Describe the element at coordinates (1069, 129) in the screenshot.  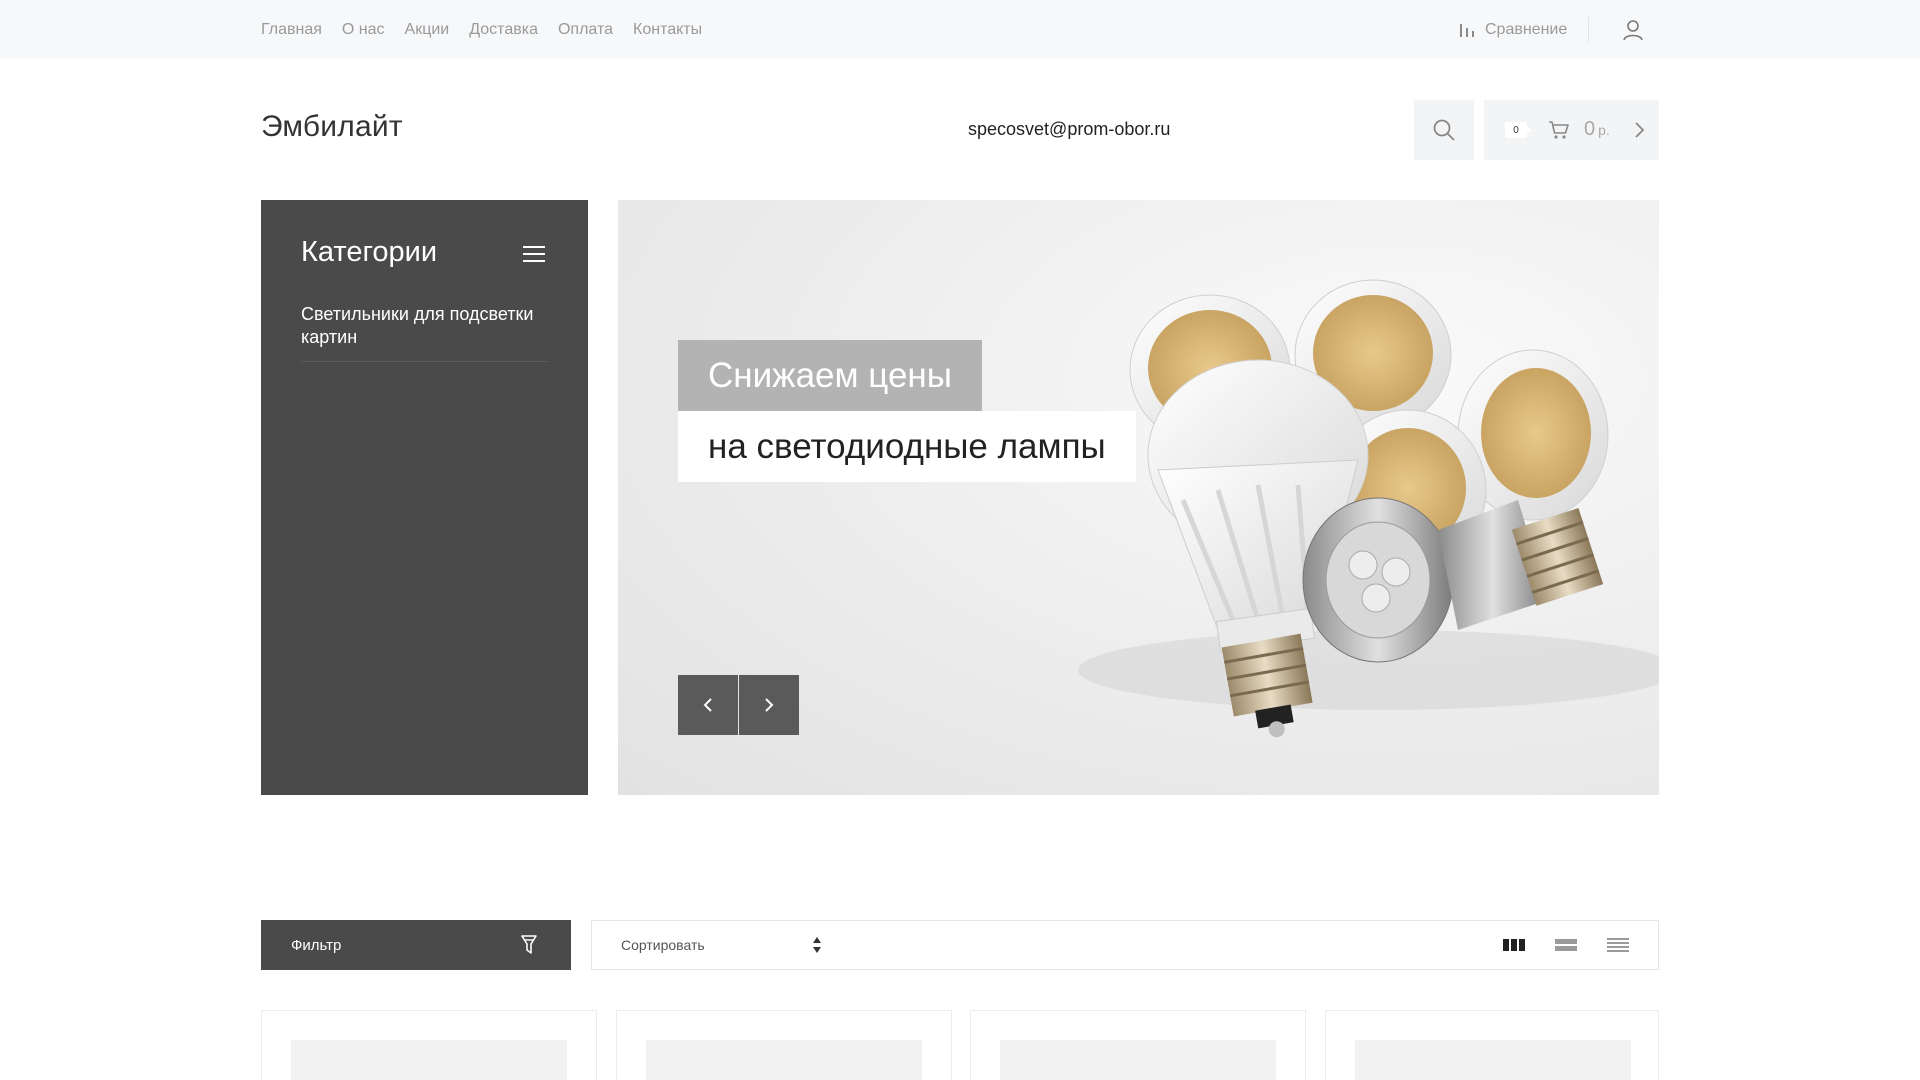
I see `contact-email: specosvet@prom-obor.ru` at that location.